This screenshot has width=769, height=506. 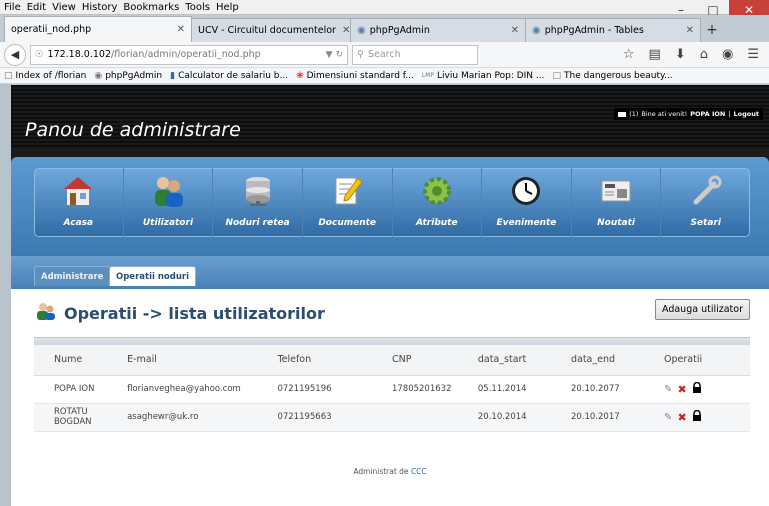 What do you see at coordinates (98, 29) in the screenshot?
I see `tab-operatii-nod: operatii_nod.php ✕` at bounding box center [98, 29].